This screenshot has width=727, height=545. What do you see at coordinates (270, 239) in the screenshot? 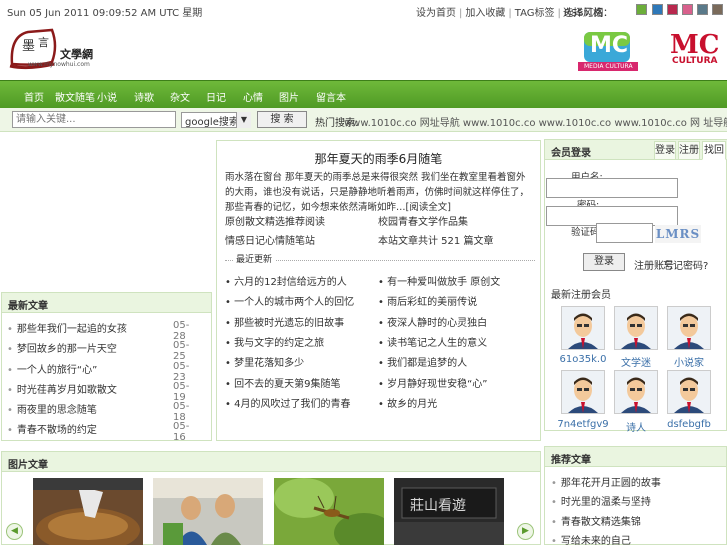
I see `featured-link: 情感日记心情随笔站` at bounding box center [270, 239].